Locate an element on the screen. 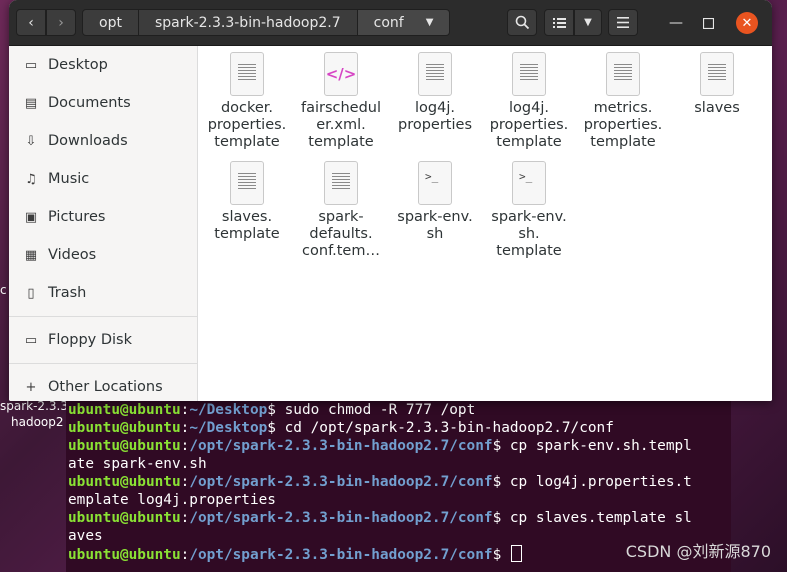 This screenshot has height=572, width=787. videos-icon: ▦ is located at coordinates (31, 255).